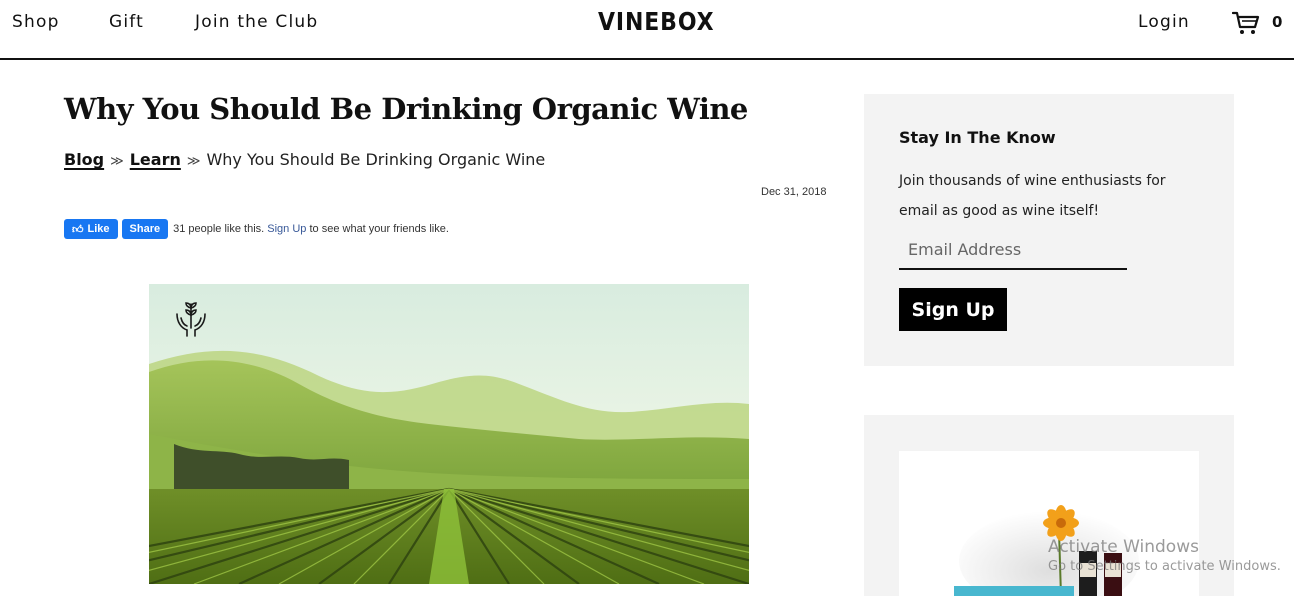  What do you see at coordinates (406, 109) in the screenshot?
I see `post-title: Why You Should Be Drinking Organic Wine` at bounding box center [406, 109].